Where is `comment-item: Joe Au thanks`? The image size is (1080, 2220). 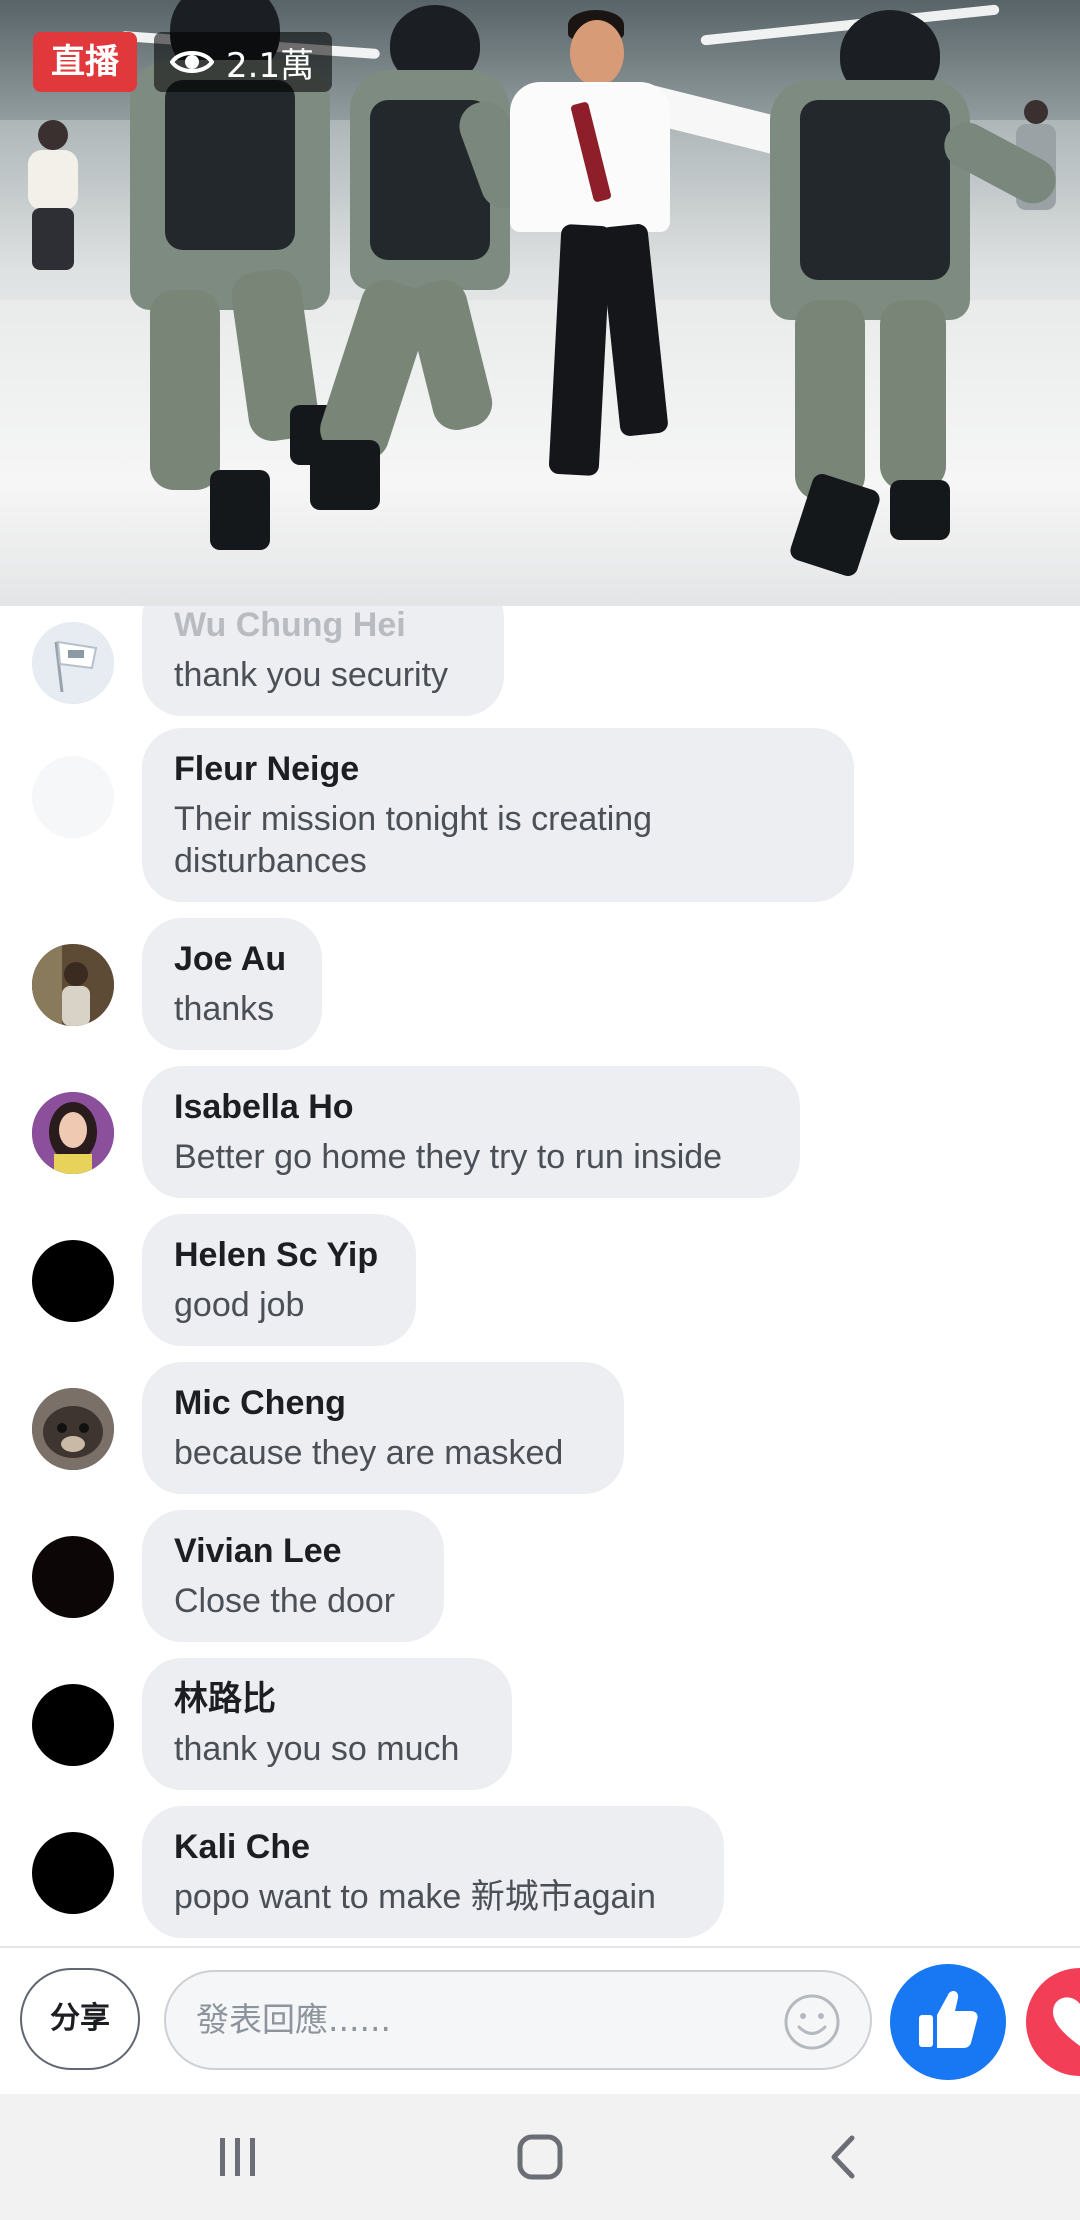 comment-item: Joe Au thanks is located at coordinates (540, 986).